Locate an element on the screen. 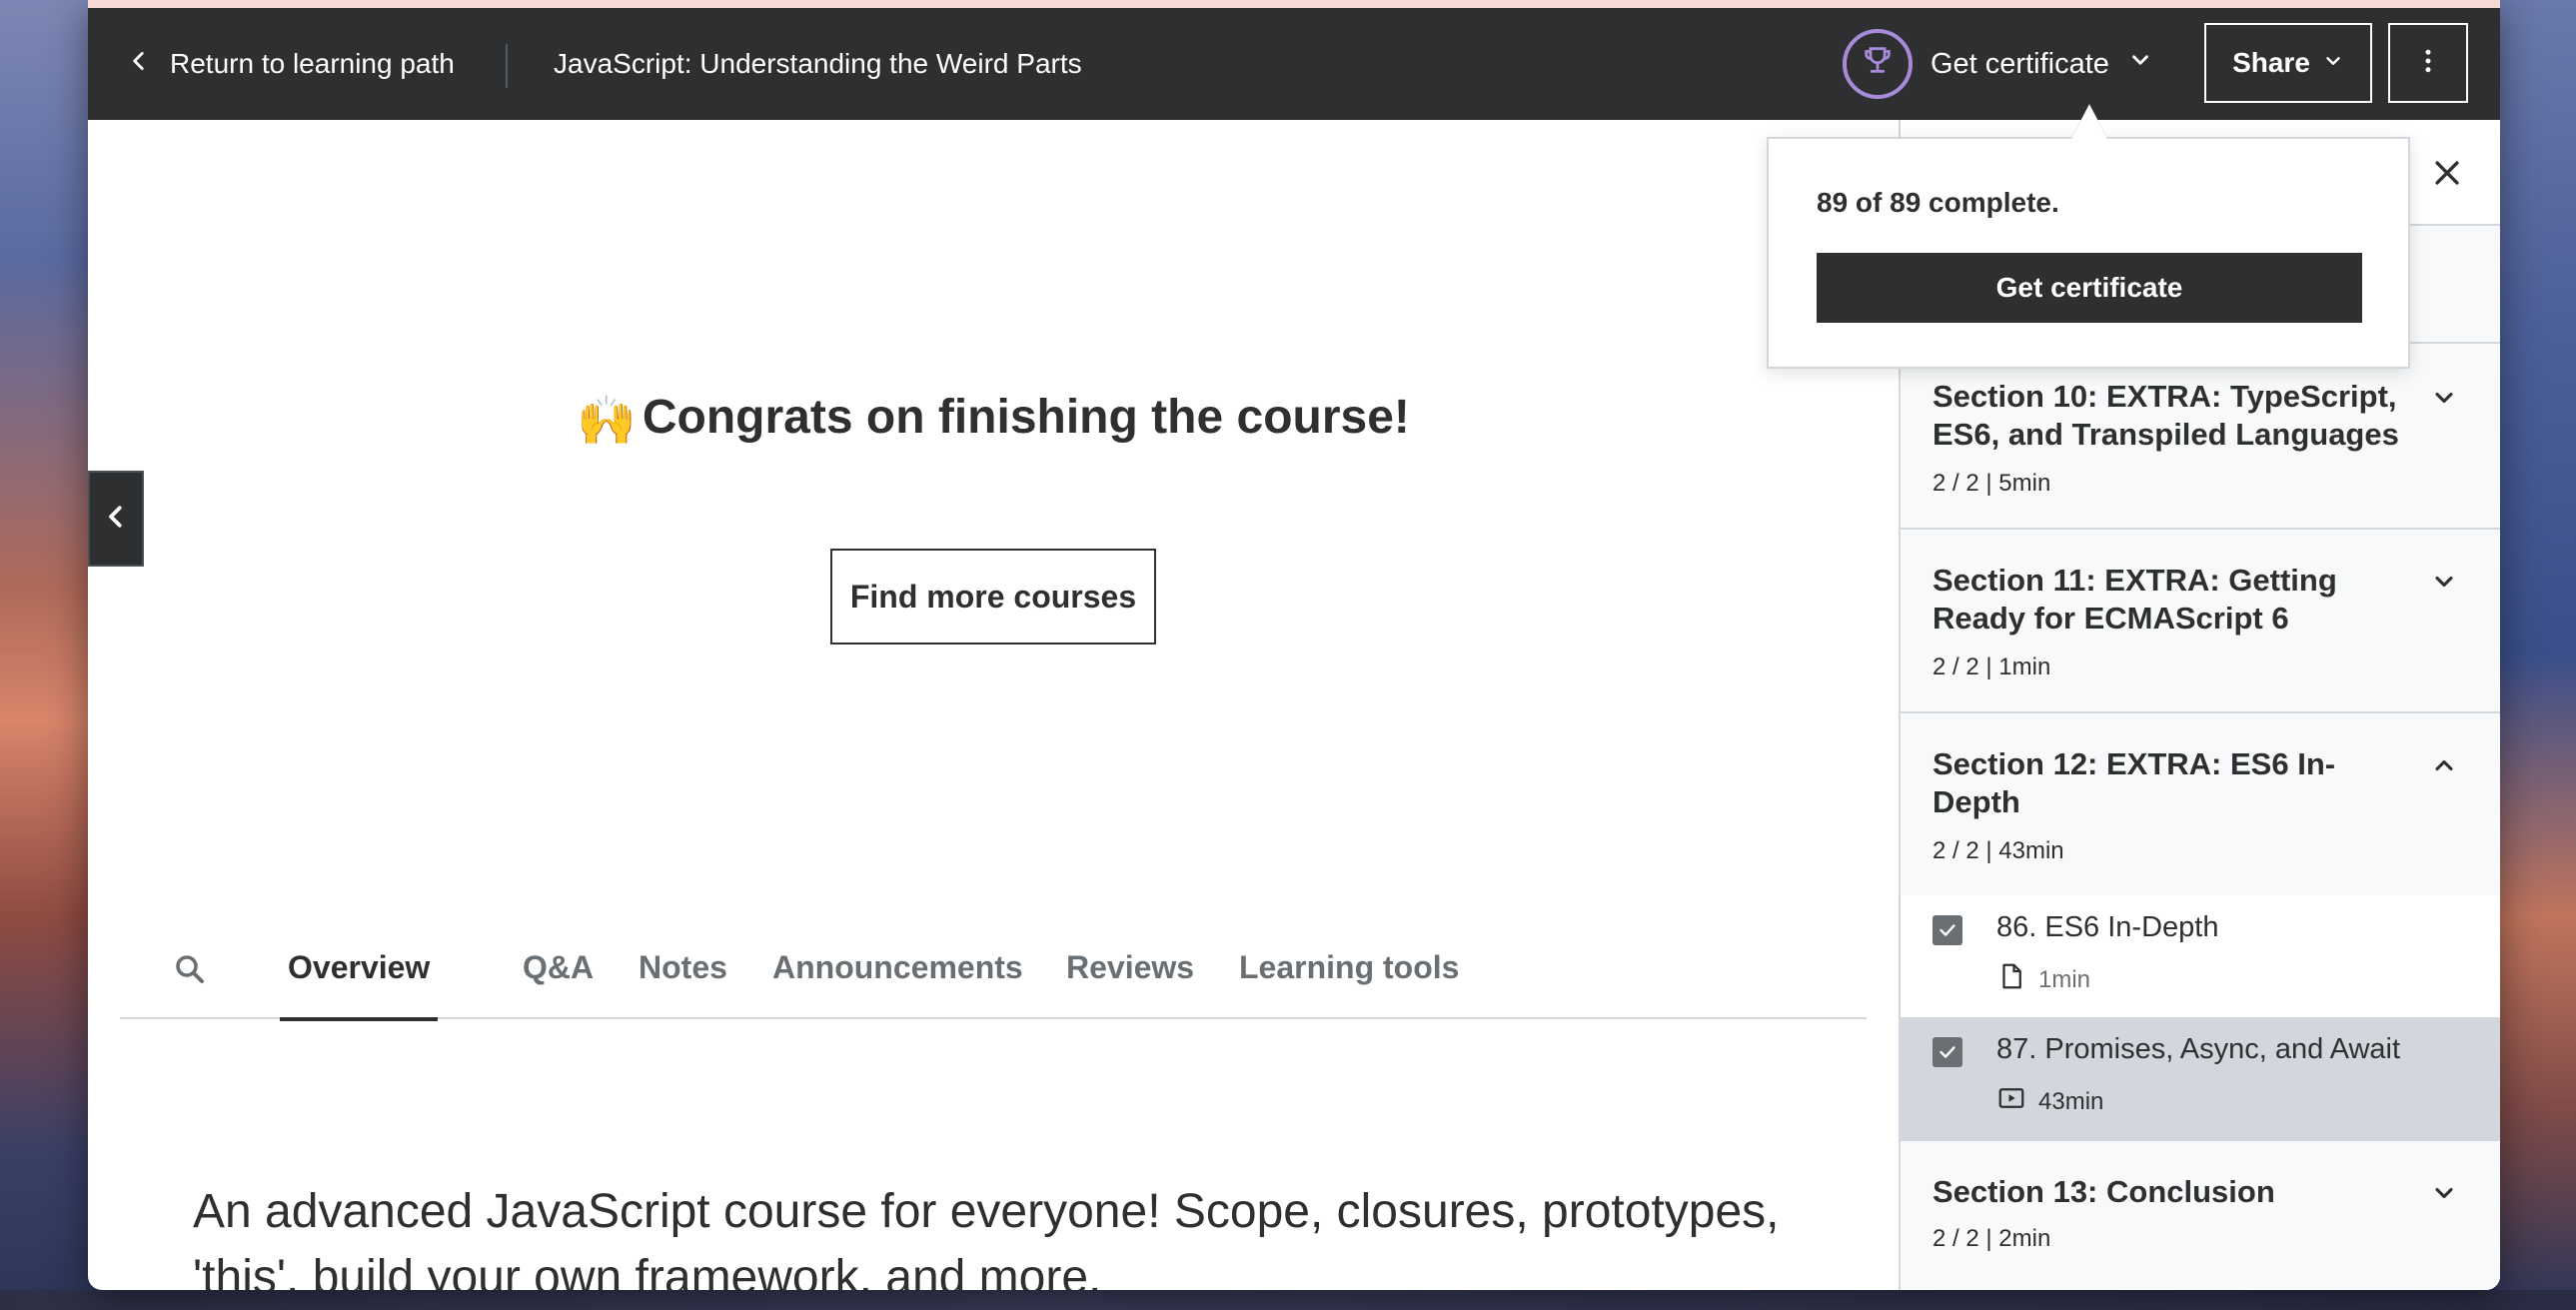 This screenshot has height=1310, width=2576. completion-progress-text: 89 of 89 complete. is located at coordinates (1938, 203).